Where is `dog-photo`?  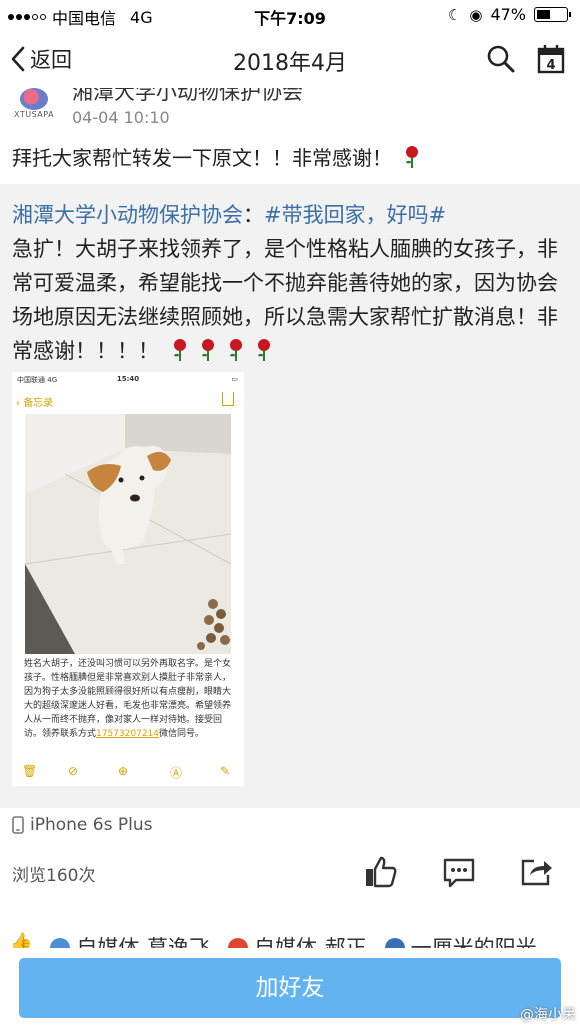
dog-photo is located at coordinates (128, 534).